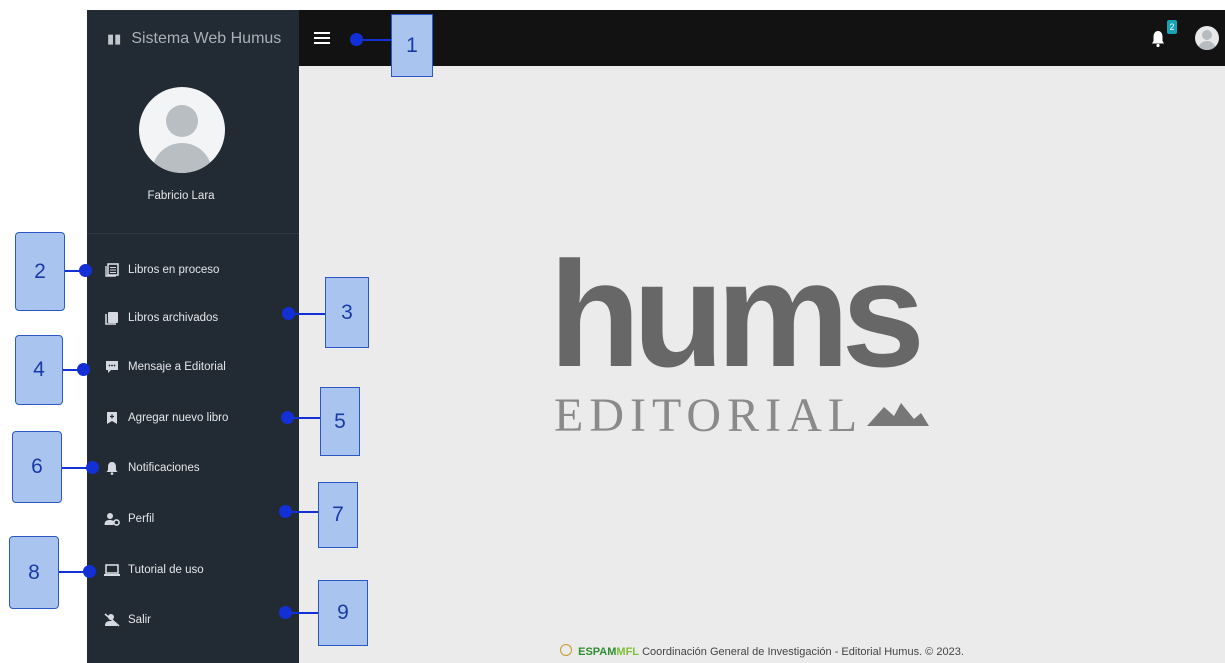 Image resolution: width=1225 pixels, height=663 pixels. I want to click on callout-box-4: 4, so click(39, 370).